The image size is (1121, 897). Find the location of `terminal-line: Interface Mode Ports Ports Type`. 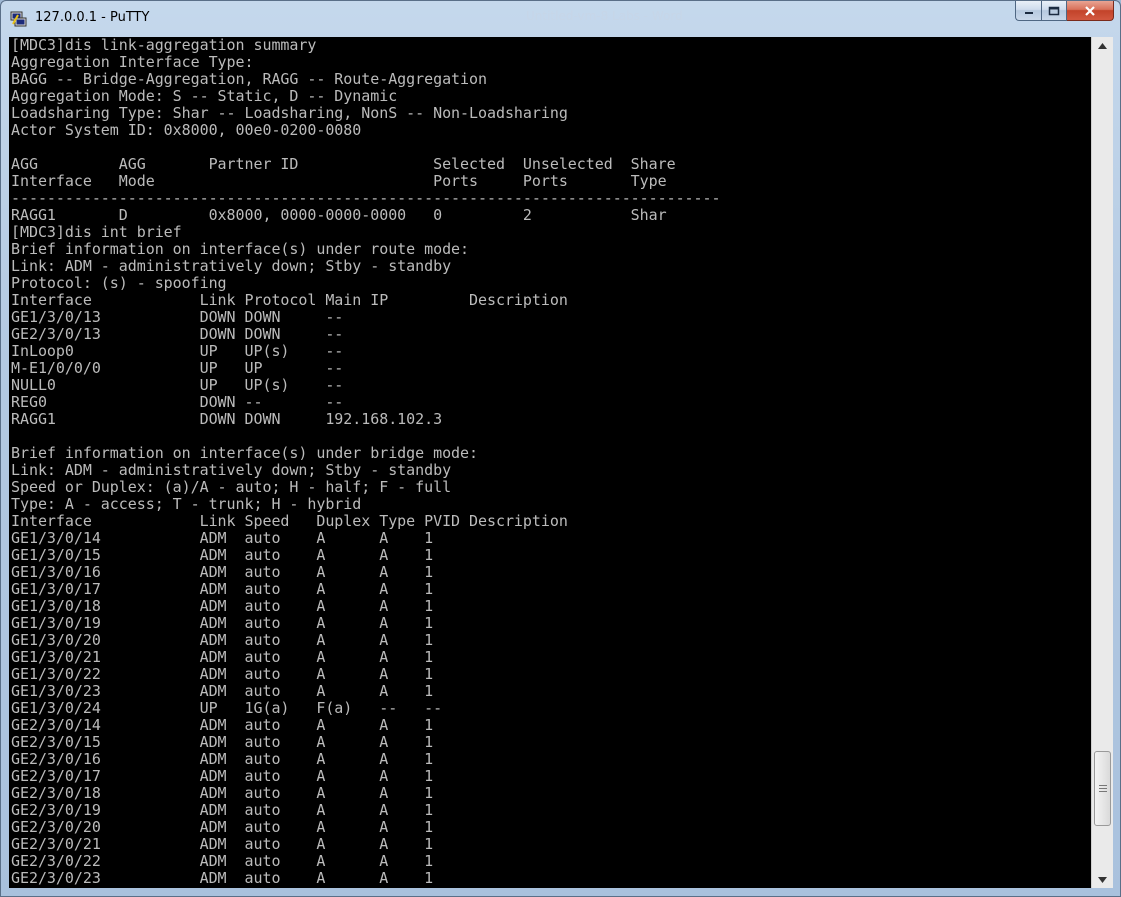

terminal-line: Interface Mode Ports Ports Type is located at coordinates (339, 181).